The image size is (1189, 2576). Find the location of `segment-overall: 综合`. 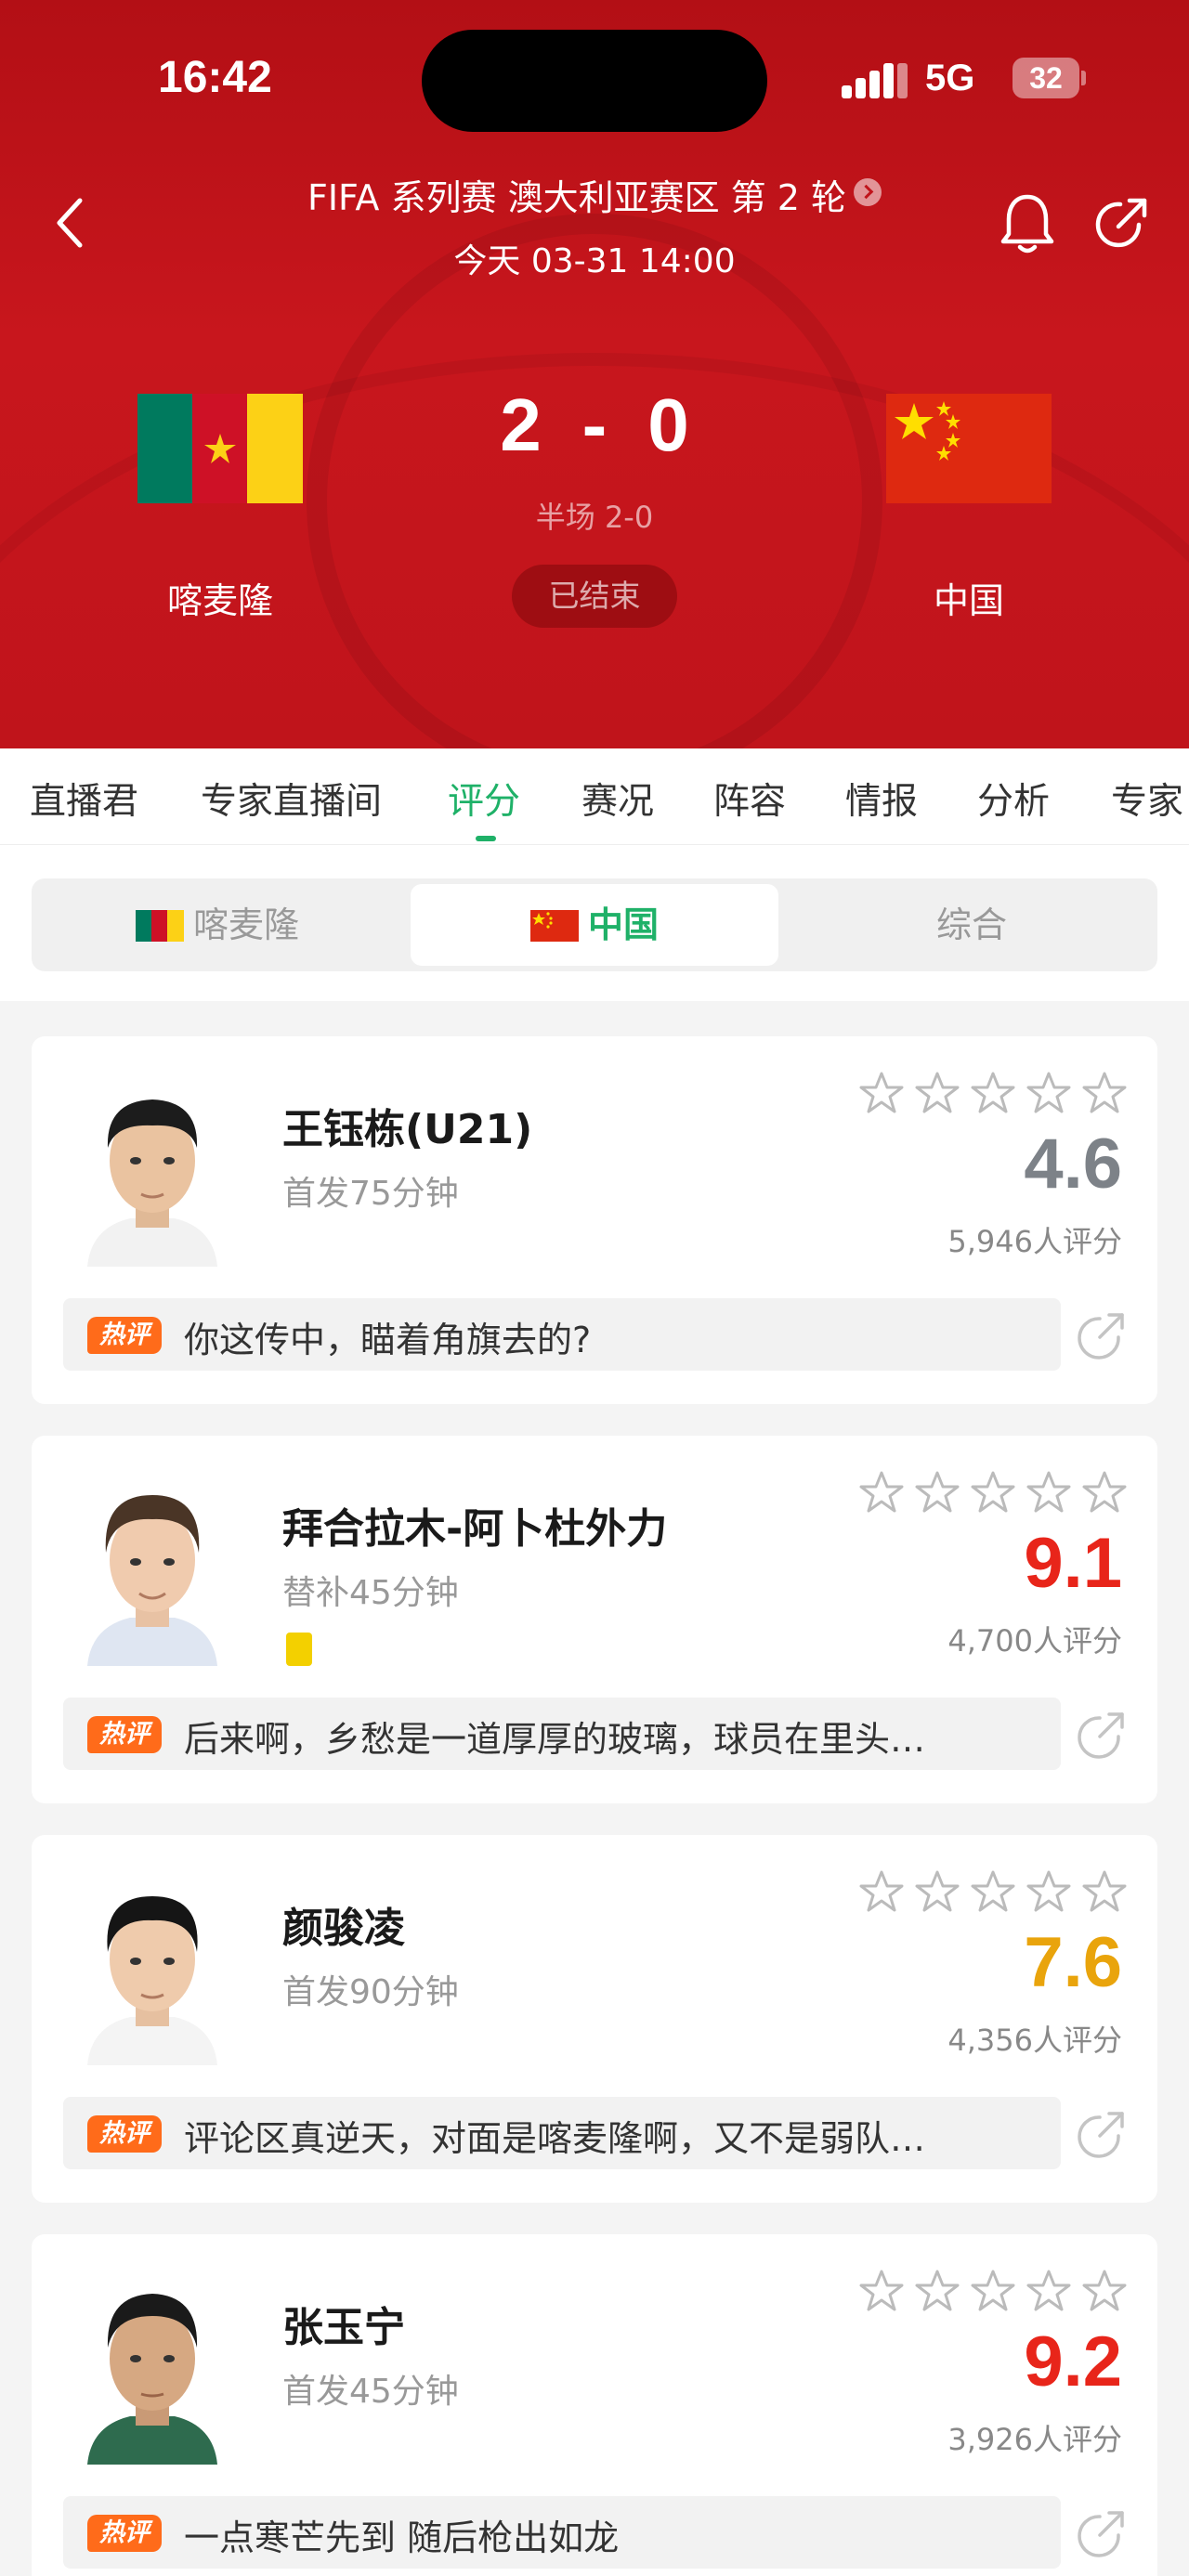

segment-overall: 综合 is located at coordinates (971, 924).